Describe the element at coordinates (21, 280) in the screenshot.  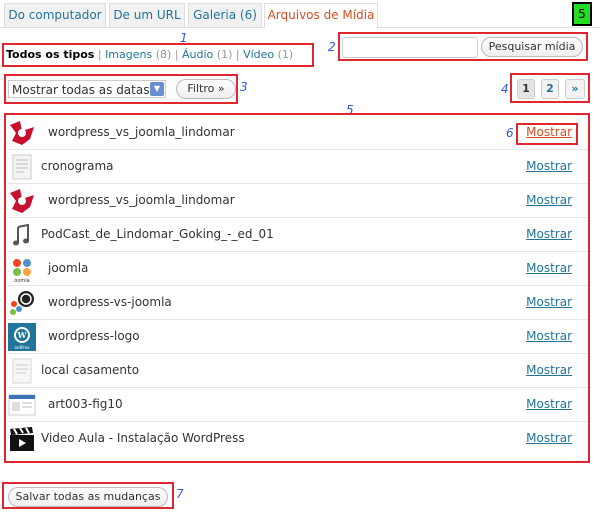
I see `svg-text: oomla` at that location.